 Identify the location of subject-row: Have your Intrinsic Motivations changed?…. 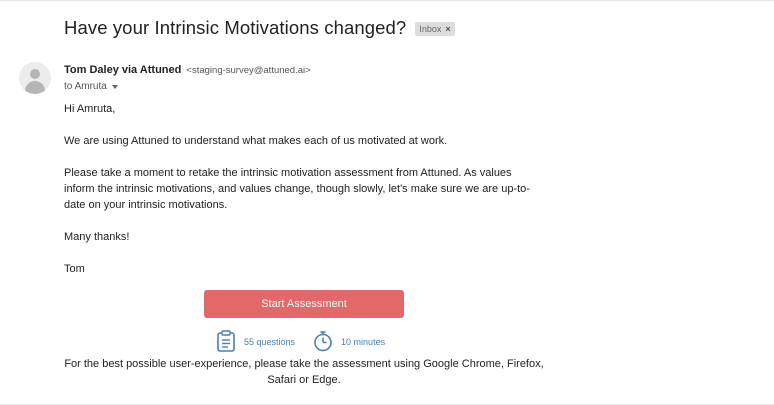
(259, 28).